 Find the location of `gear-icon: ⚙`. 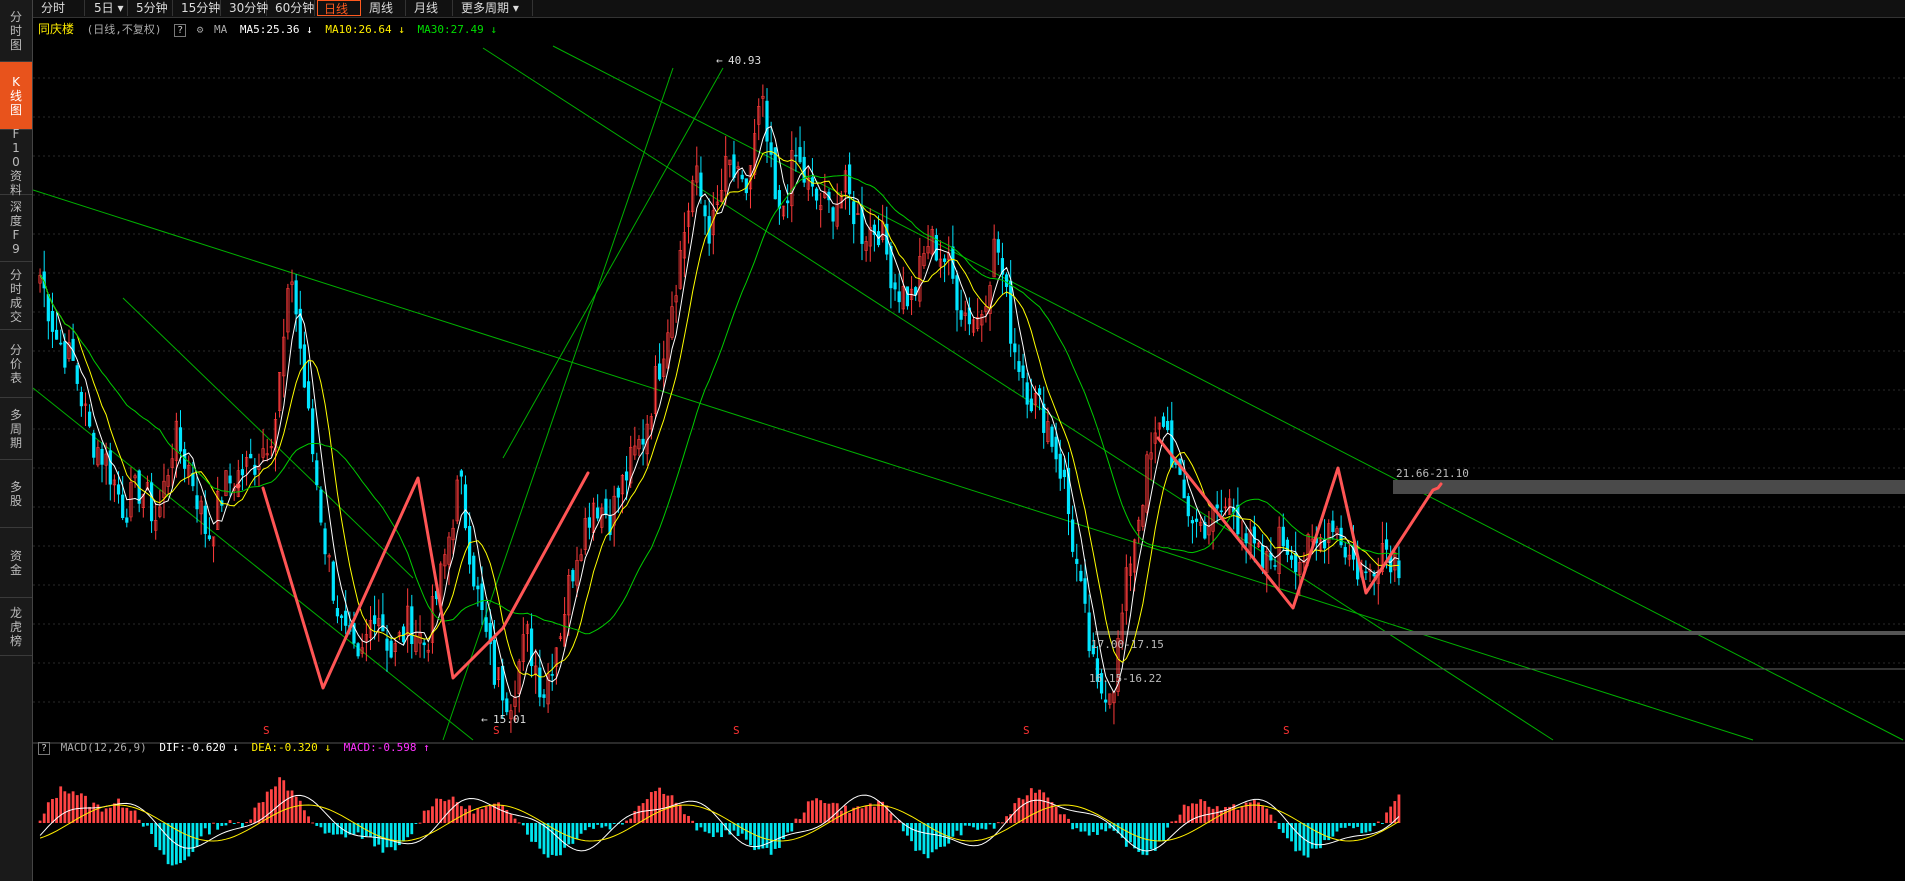

gear-icon: ⚙ is located at coordinates (200, 29).